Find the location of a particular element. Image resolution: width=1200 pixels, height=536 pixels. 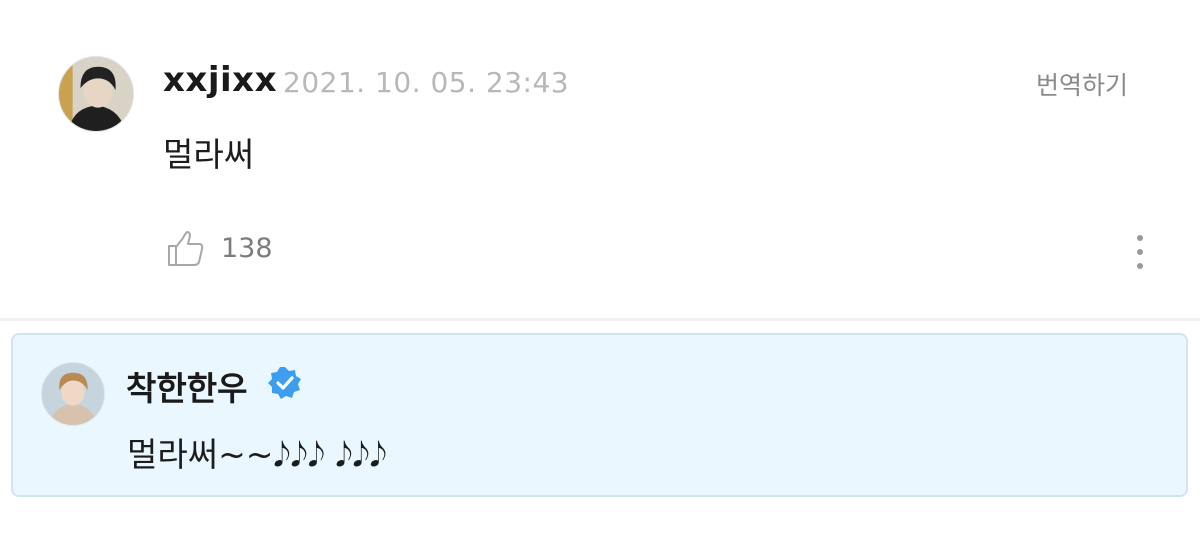

like-button is located at coordinates (186, 249).